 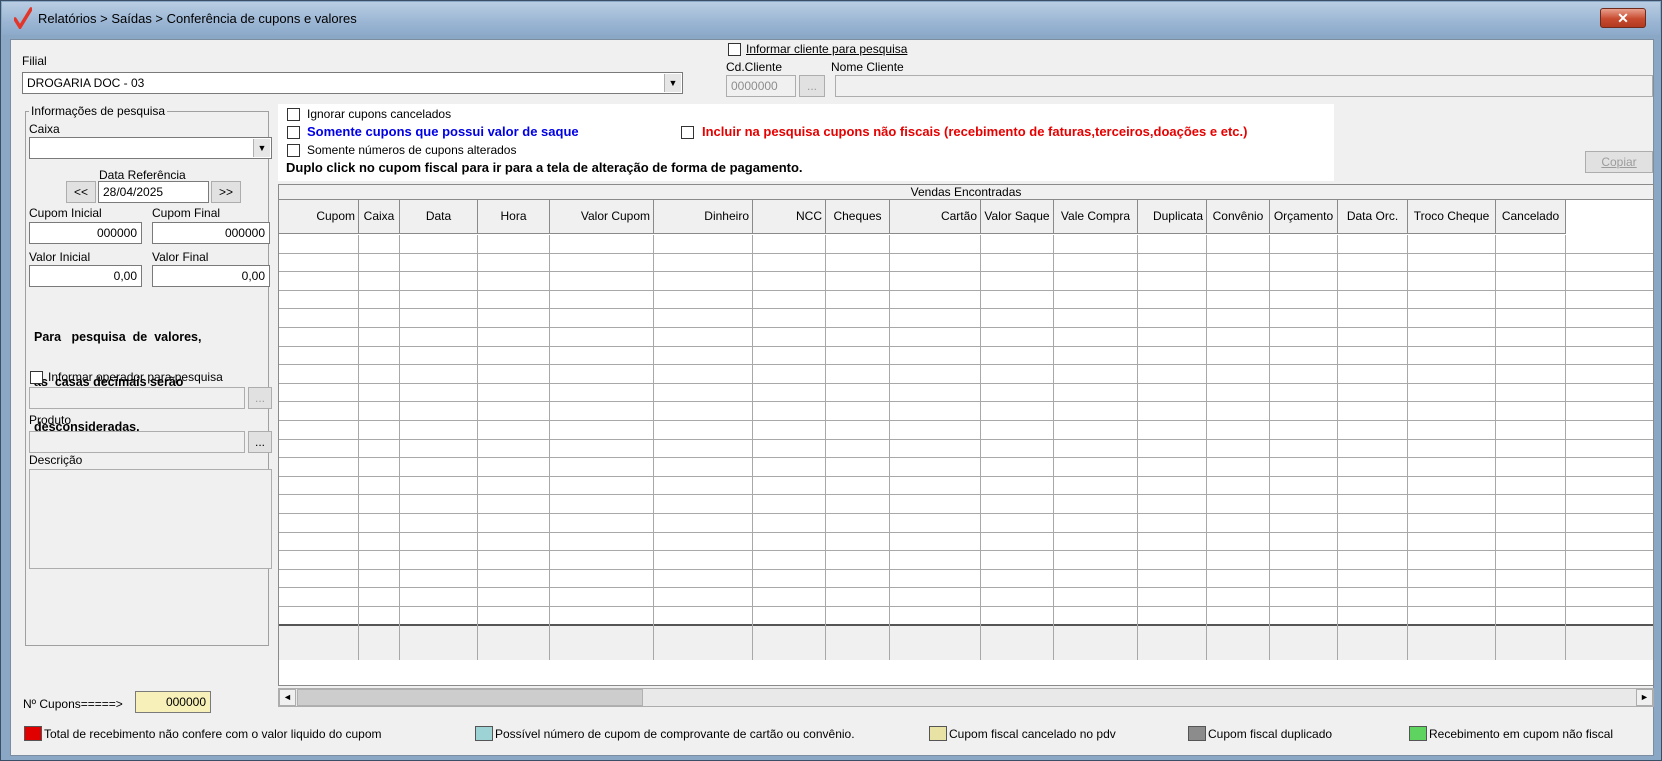 What do you see at coordinates (966, 697) in the screenshot?
I see `grid-horizontal-scrollbar: ◄ ►` at bounding box center [966, 697].